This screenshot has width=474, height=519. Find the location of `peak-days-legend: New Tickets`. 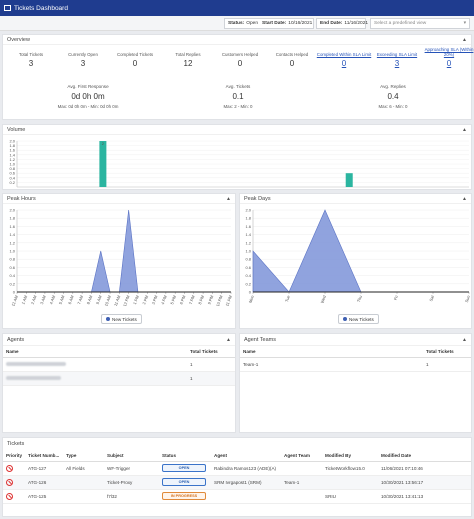

peak-days-legend: New Tickets is located at coordinates (358, 319).